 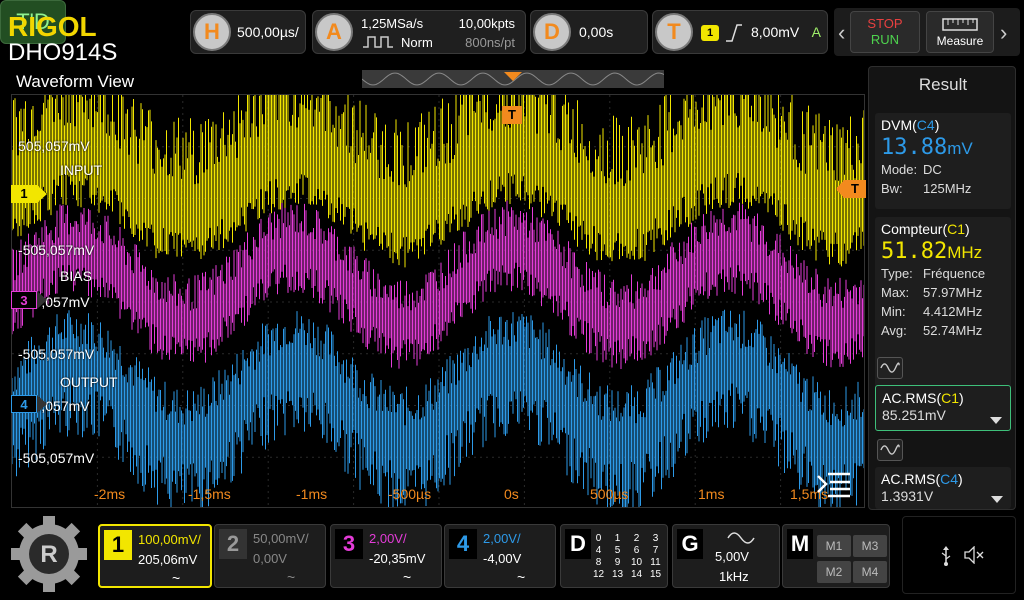 I want to click on x-tick-6: 1ms, so click(x=711, y=494).